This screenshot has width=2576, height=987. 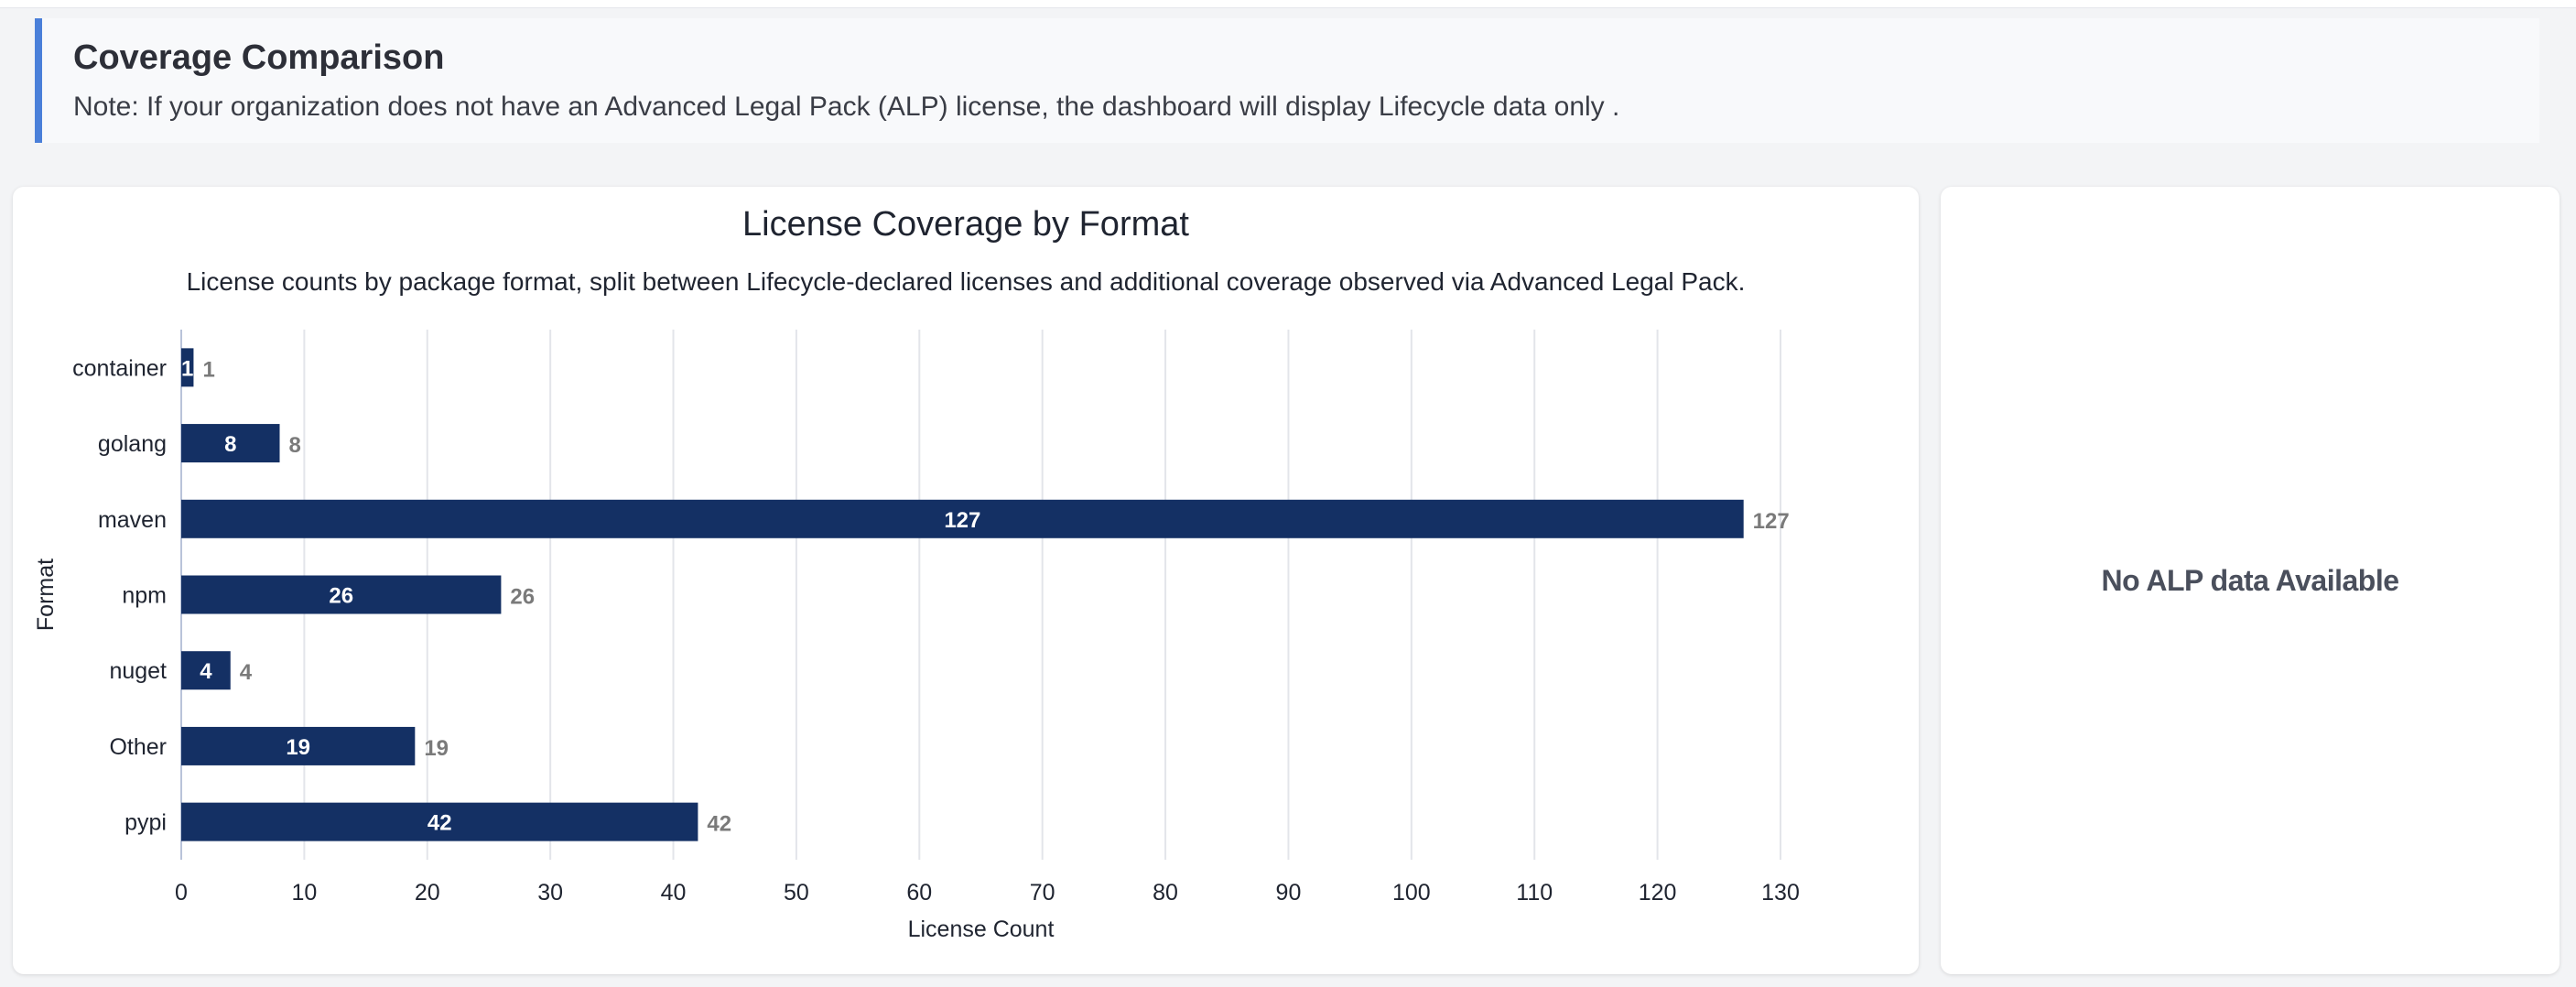 I want to click on x-tick-label: 120, so click(x=1658, y=893).